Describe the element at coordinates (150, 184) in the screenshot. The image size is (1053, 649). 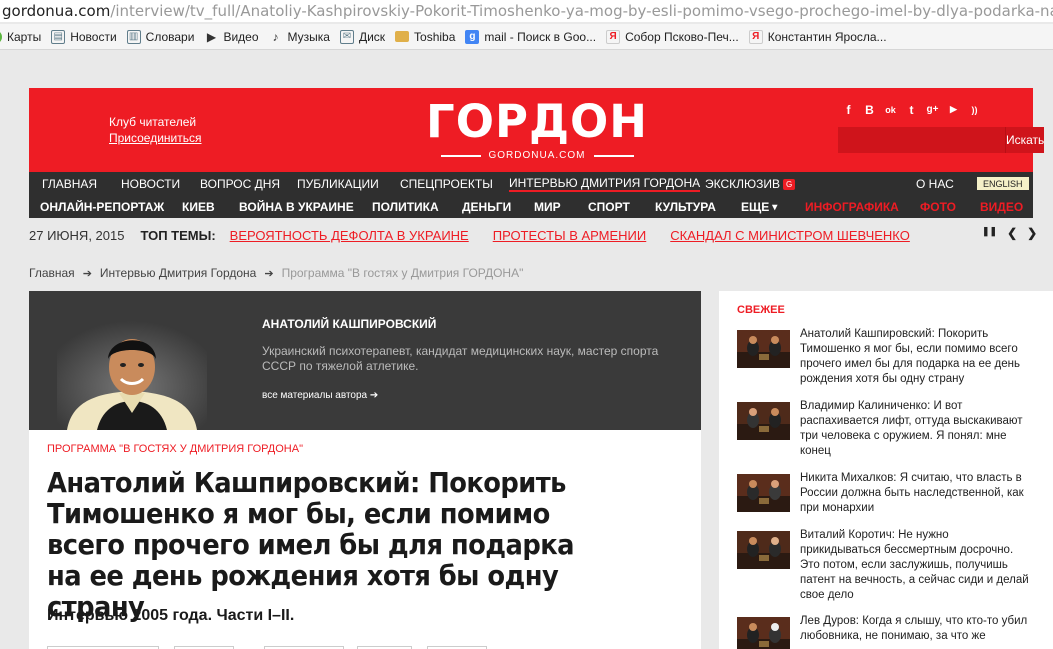
I see `nav-news: Новости` at that location.